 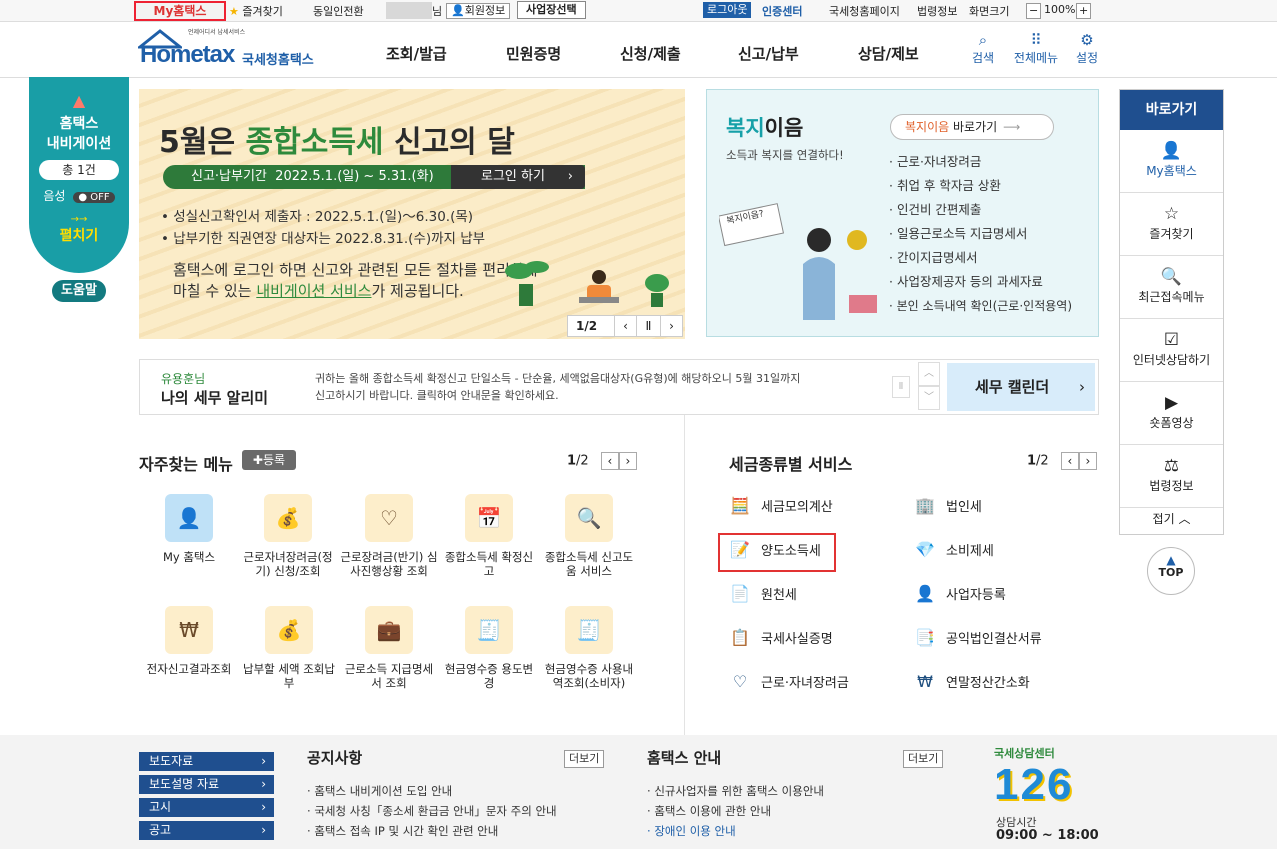 I want to click on freq-item-my-hometax: 👤 My 홈택스, so click(x=189, y=529).